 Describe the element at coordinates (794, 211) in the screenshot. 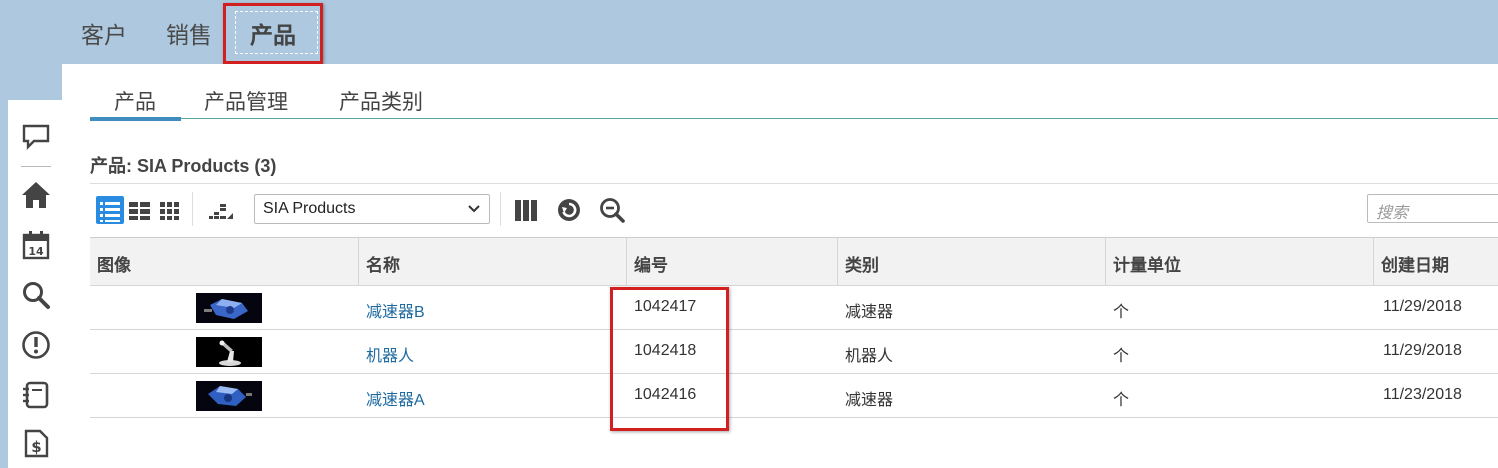

I see `toolbar: SIA Products 搜索` at that location.